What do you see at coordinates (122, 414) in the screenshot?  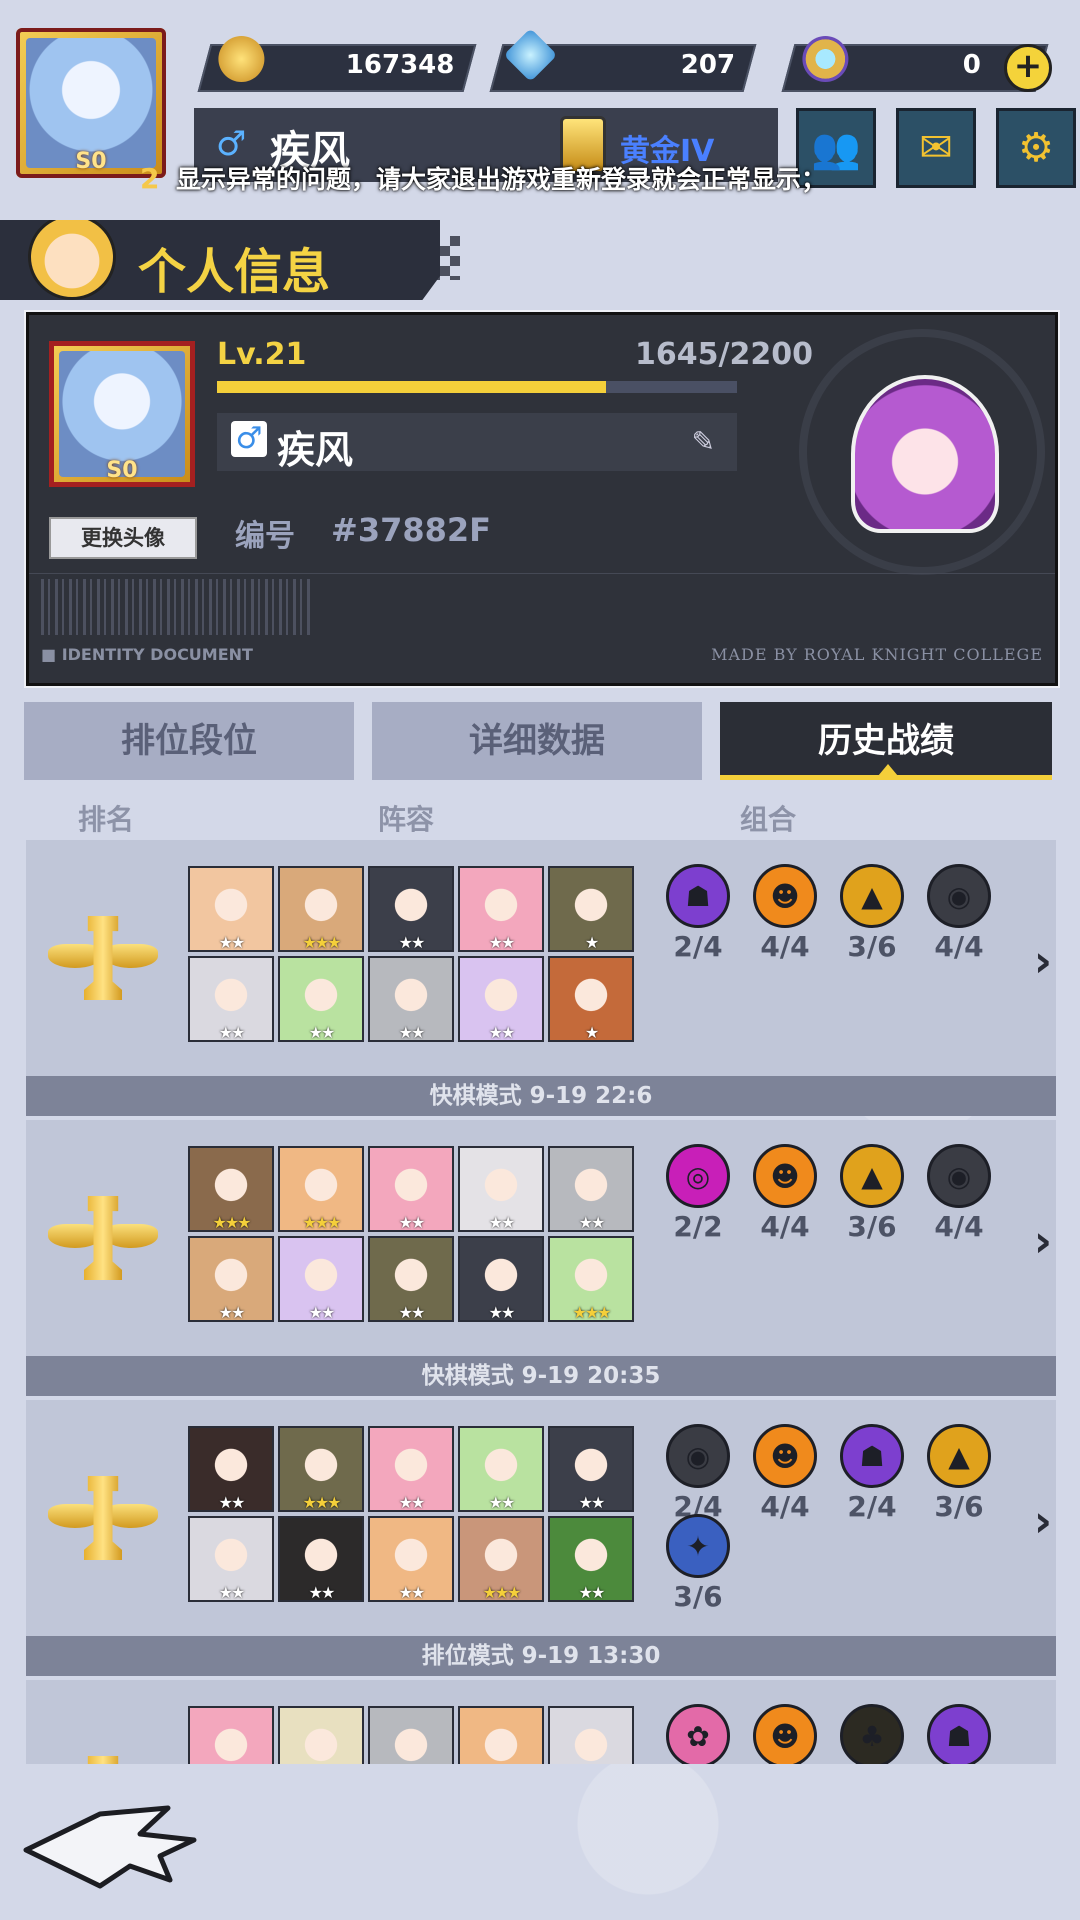 I see `profile-avatar: S0` at bounding box center [122, 414].